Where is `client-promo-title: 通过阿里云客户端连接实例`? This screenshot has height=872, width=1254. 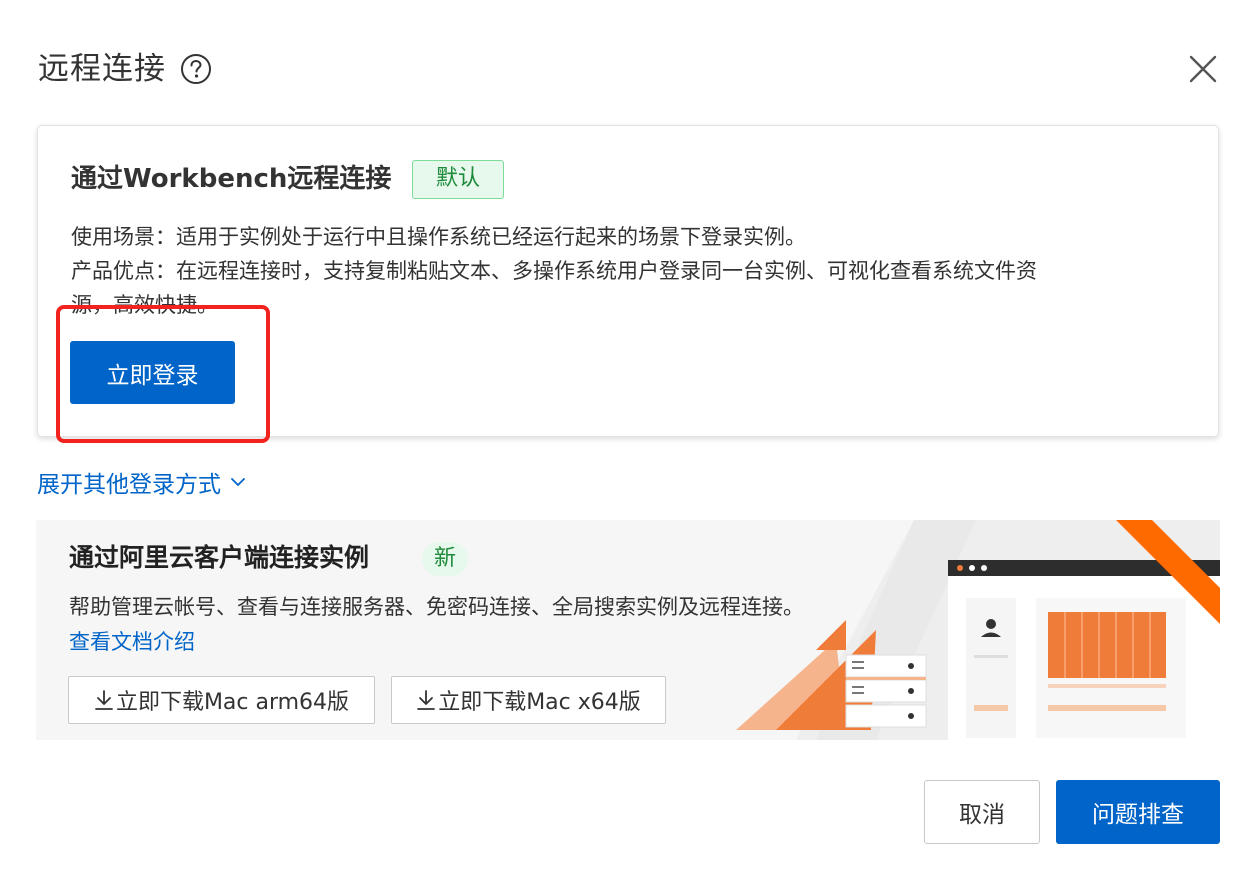
client-promo-title: 通过阿里云客户端连接实例 is located at coordinates (219, 557).